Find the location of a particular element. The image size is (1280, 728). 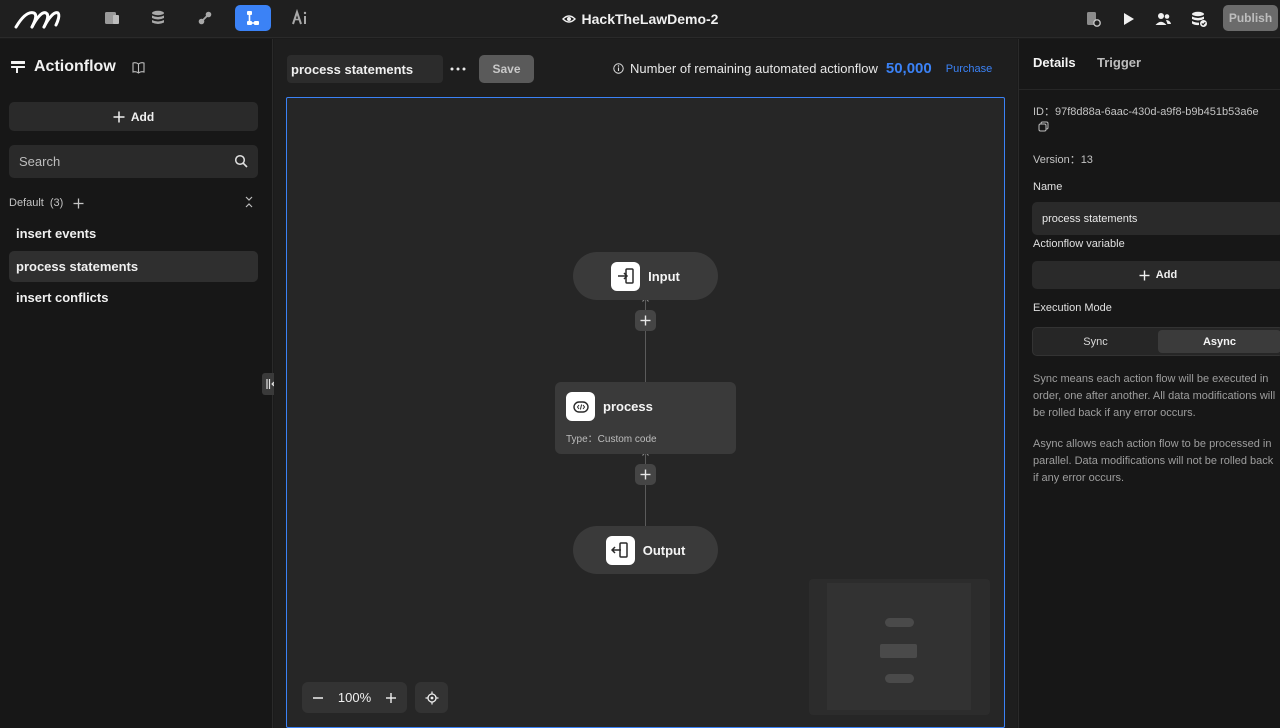

tabs-divider is located at coordinates (1149, 89).